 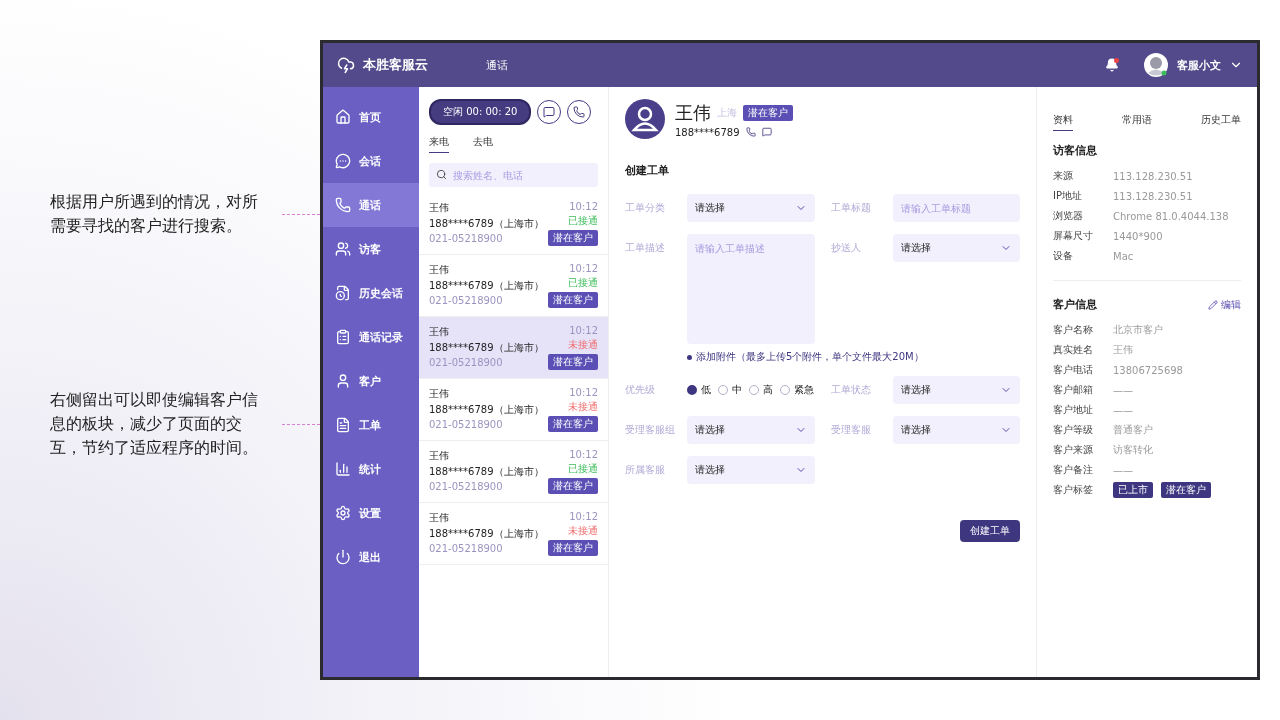 I want to click on info-tab: 历史工单, so click(x=1221, y=122).